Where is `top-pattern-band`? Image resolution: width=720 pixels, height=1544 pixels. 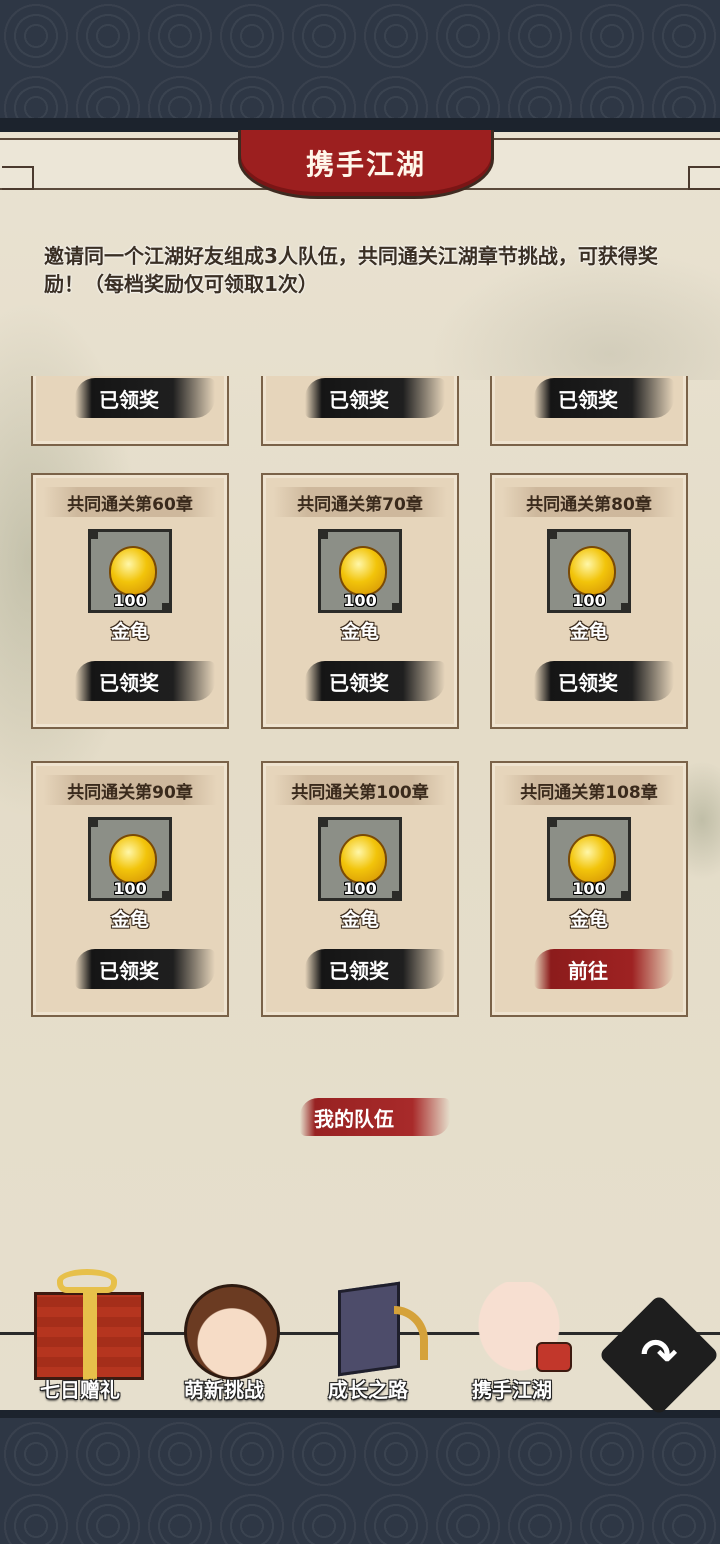
top-pattern-band is located at coordinates (360, 60).